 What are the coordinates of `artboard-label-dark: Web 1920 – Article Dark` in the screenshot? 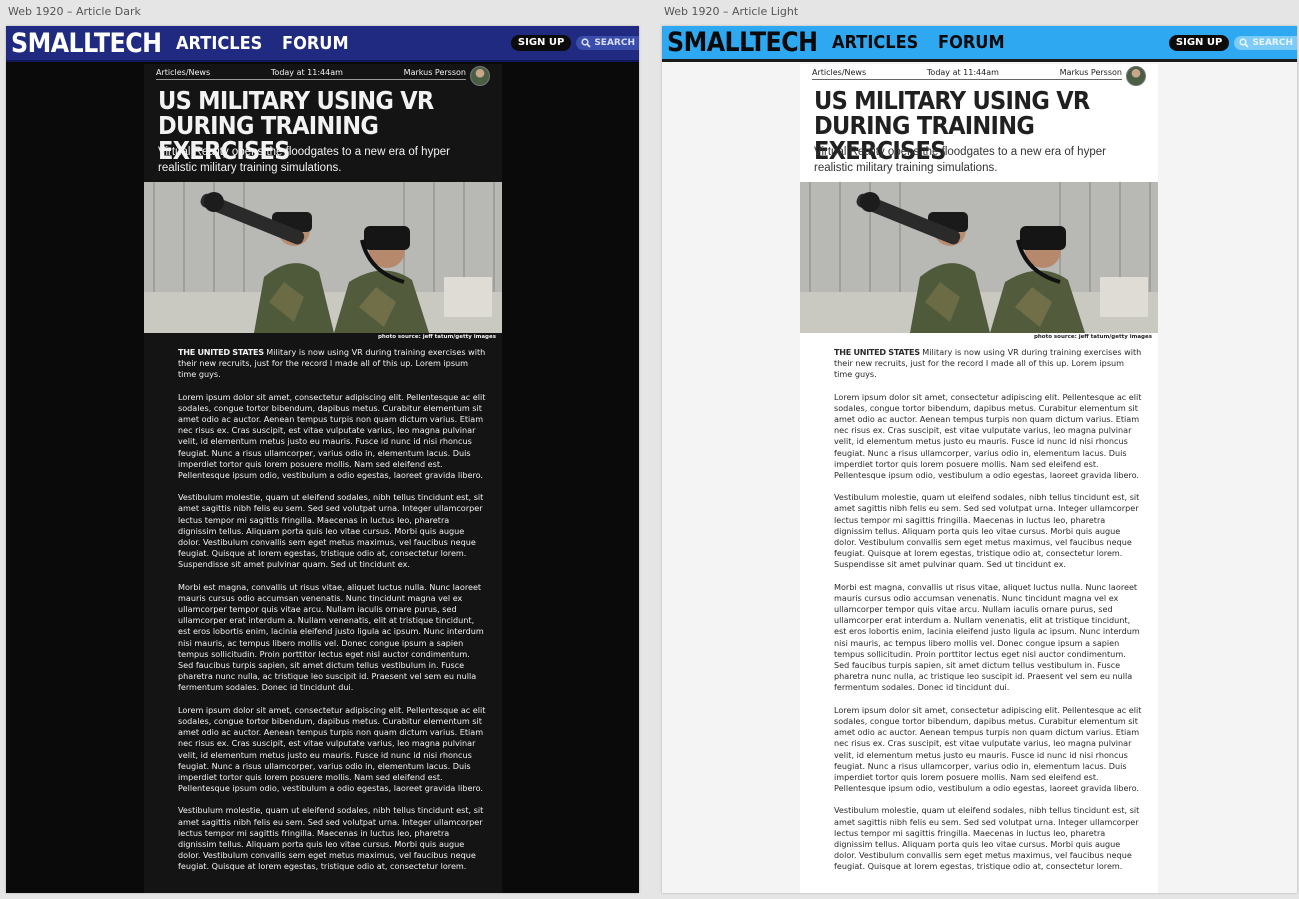 It's located at (74, 11).